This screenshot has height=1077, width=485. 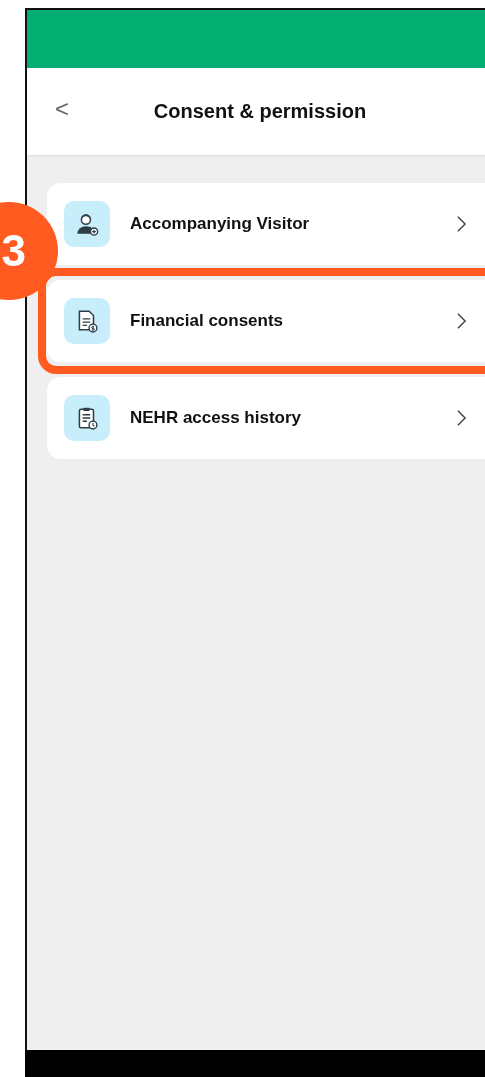 What do you see at coordinates (260, 111) in the screenshot?
I see `page-title: Consent & permission` at bounding box center [260, 111].